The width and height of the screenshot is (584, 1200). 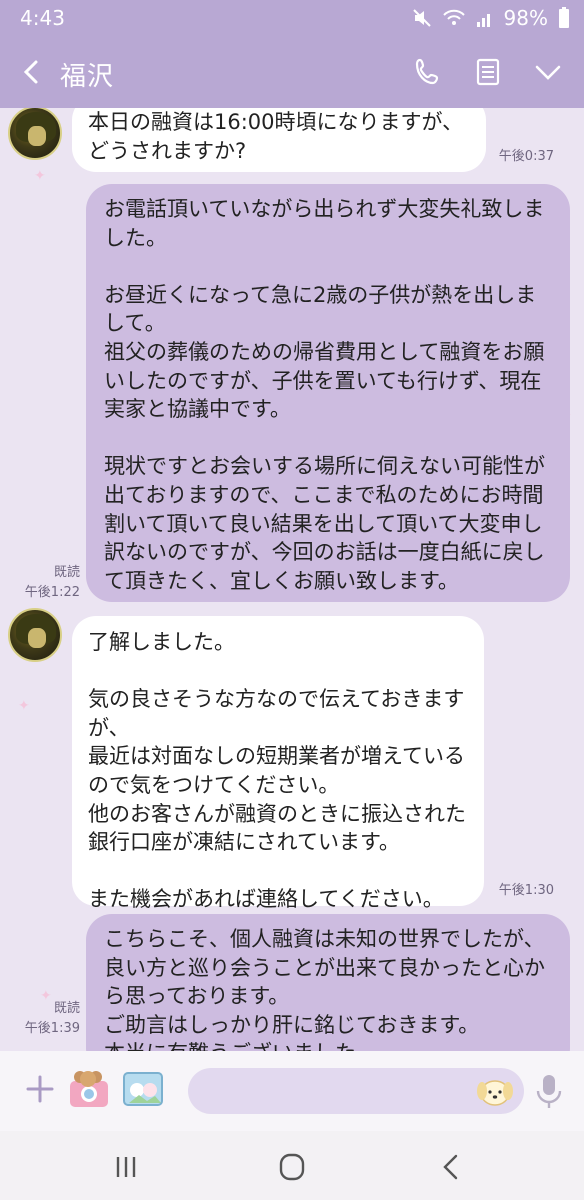 What do you see at coordinates (428, 72) in the screenshot?
I see `phone-icon` at bounding box center [428, 72].